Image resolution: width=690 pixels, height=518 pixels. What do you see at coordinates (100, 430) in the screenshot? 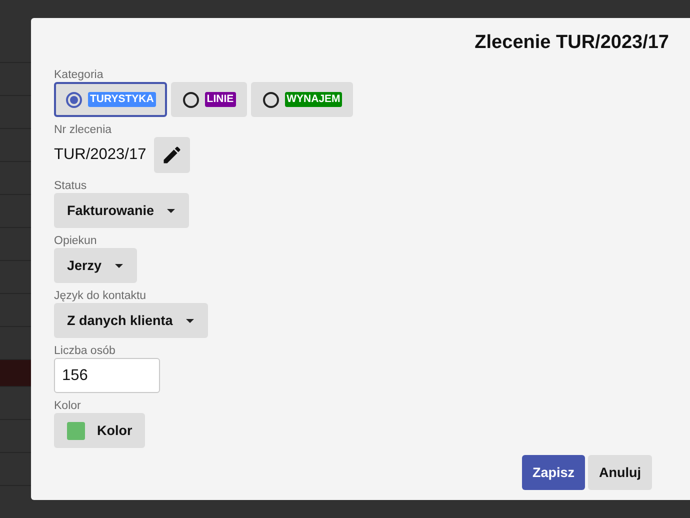
I see `color-button: Kolor` at bounding box center [100, 430].